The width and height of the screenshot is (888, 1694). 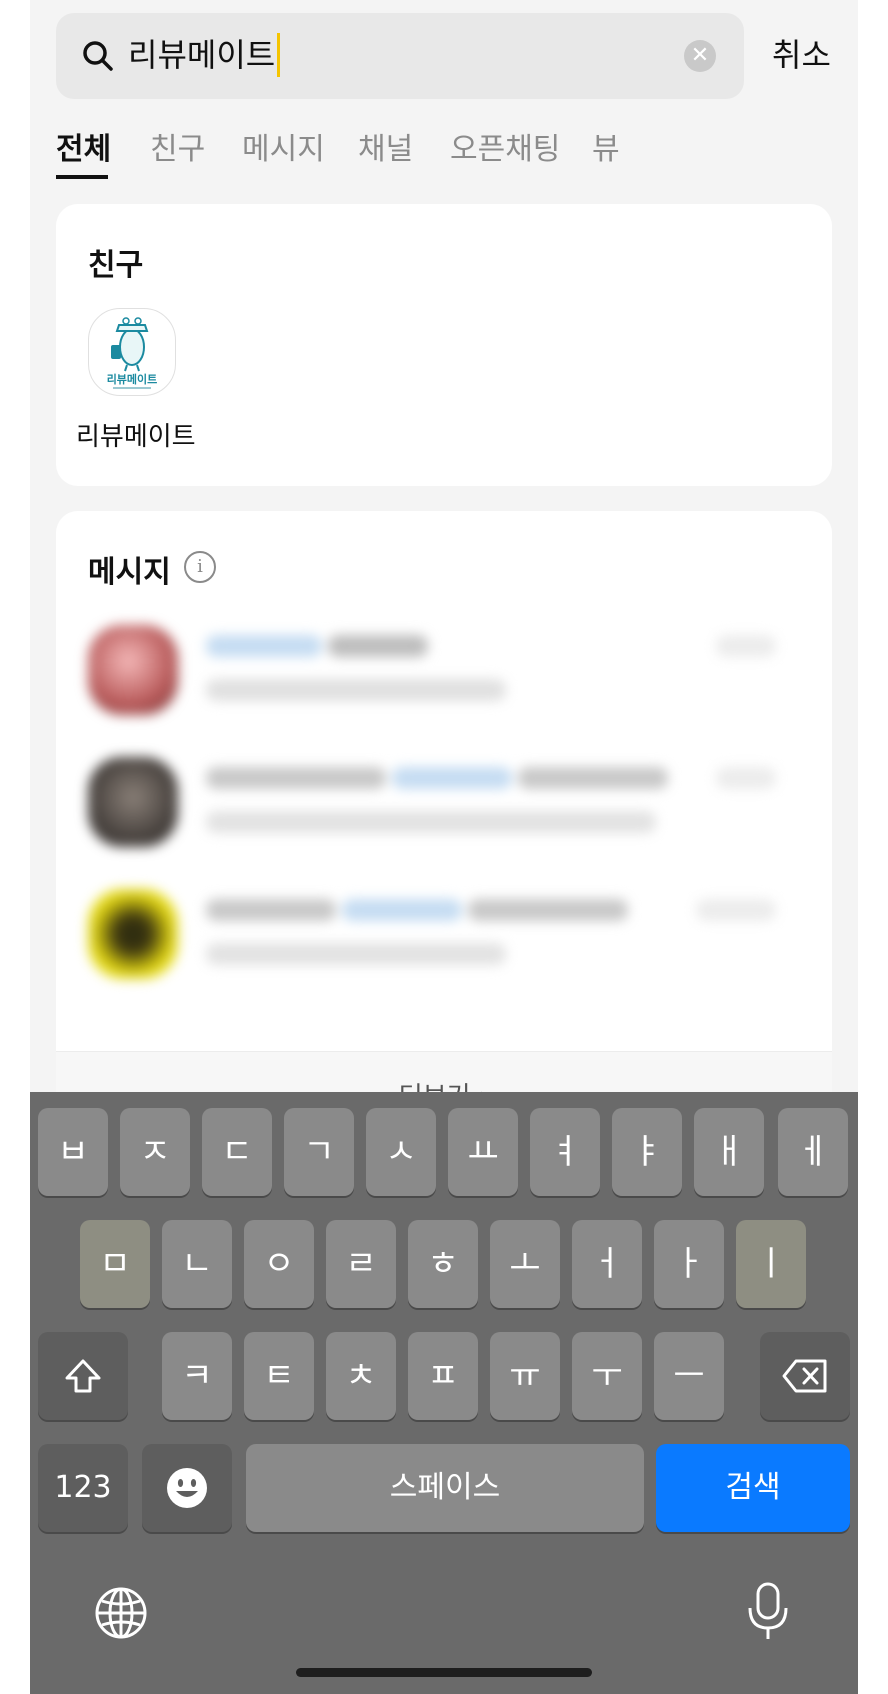 What do you see at coordinates (443, 1376) in the screenshot?
I see `key: ㅍ` at bounding box center [443, 1376].